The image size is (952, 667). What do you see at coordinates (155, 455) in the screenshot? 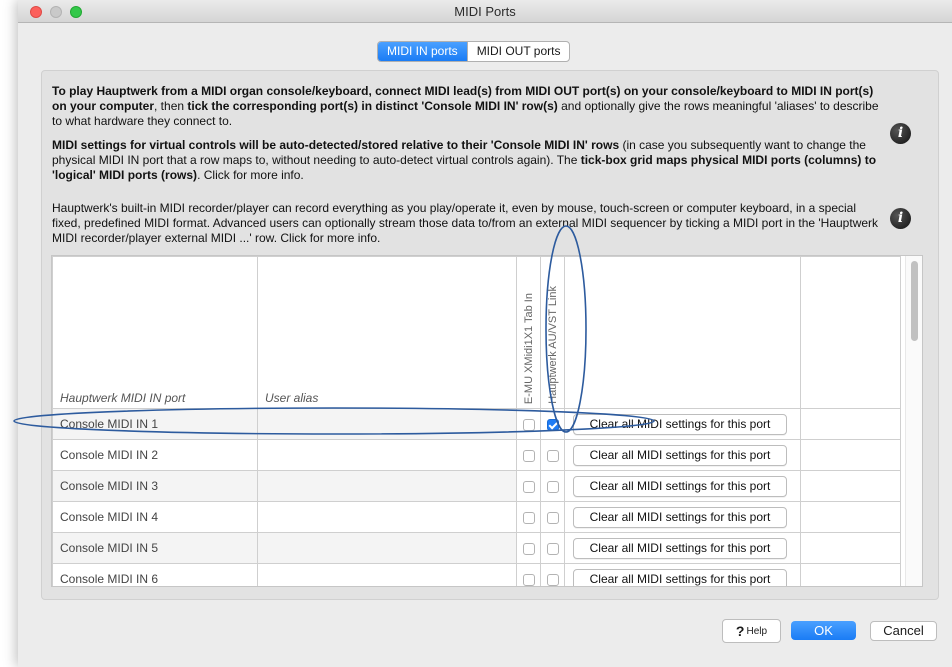
I see `port-name: Console MIDI IN 2` at bounding box center [155, 455].